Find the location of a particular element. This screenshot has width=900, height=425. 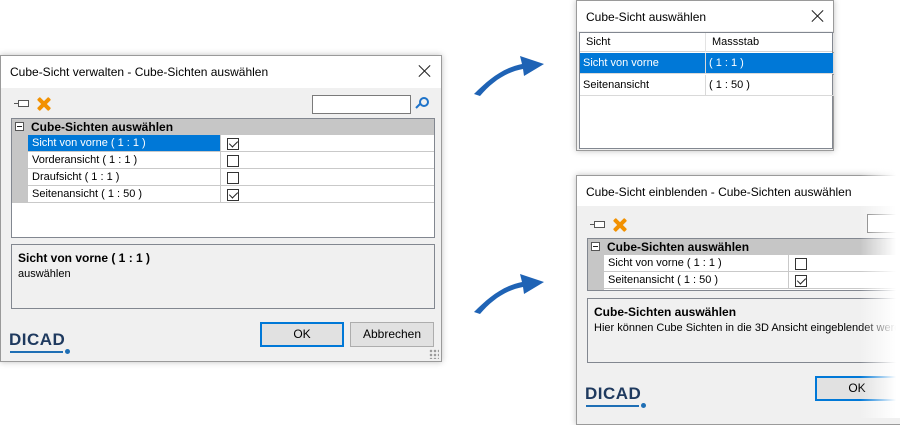

edge-fade is located at coordinates (880, 209).